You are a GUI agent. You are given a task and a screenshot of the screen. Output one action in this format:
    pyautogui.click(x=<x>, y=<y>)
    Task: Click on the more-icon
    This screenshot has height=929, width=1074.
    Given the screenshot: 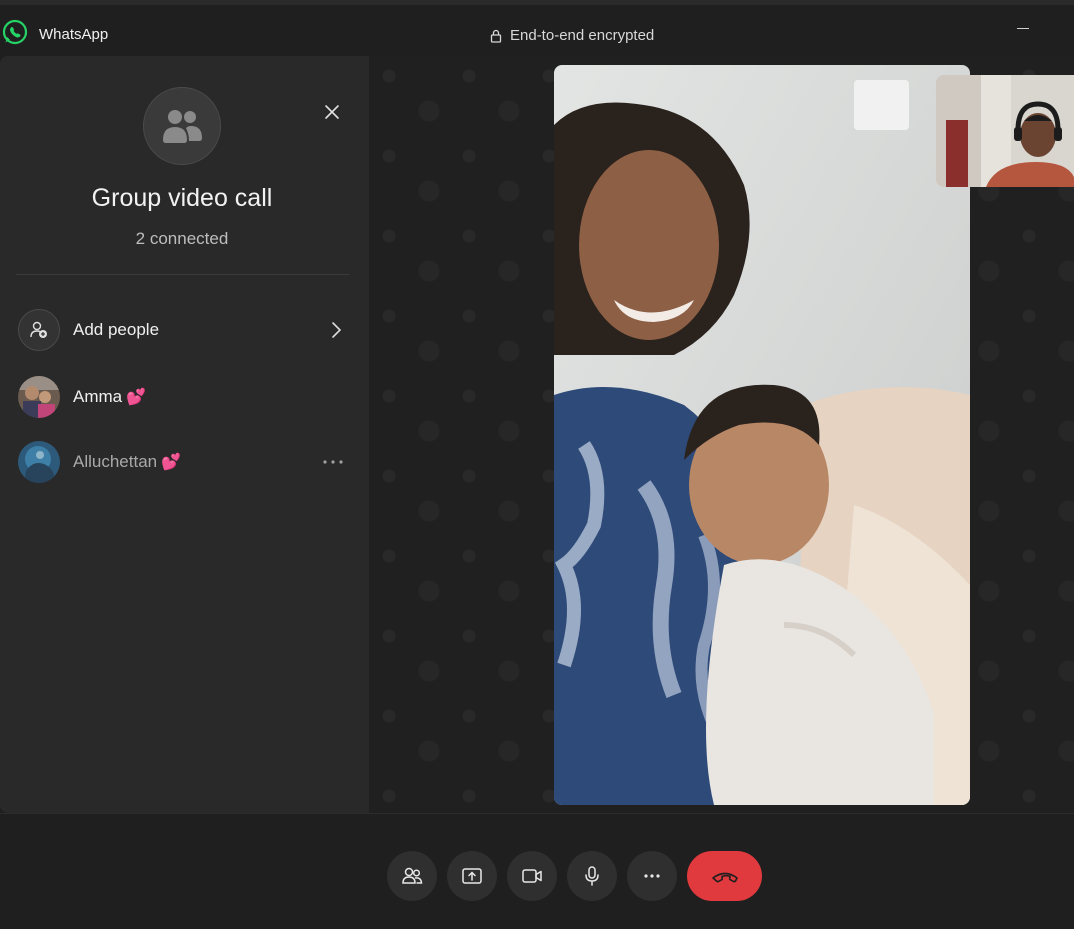 What is the action you would take?
    pyautogui.click(x=652, y=876)
    